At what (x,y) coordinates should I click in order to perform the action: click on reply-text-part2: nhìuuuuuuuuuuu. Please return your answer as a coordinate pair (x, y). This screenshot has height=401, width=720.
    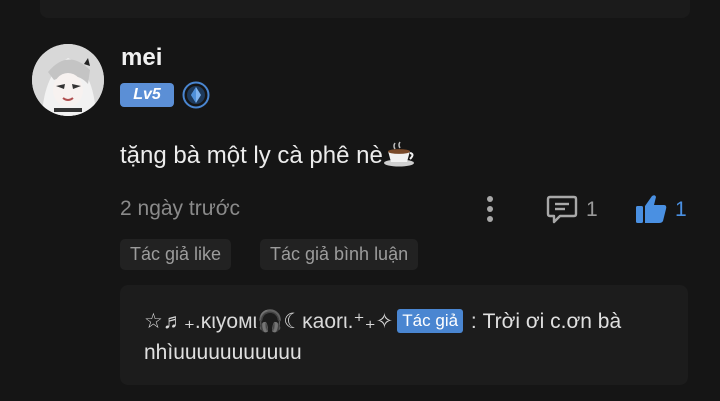
    Looking at the image, I should click on (223, 352).